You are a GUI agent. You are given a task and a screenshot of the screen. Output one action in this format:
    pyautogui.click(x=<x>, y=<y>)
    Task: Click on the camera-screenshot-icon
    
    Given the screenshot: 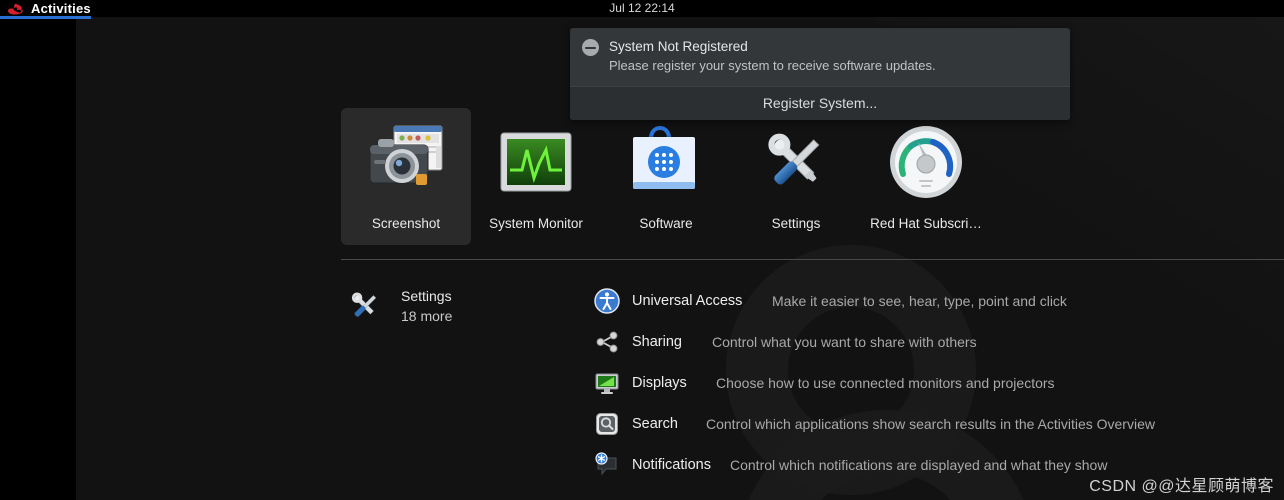 What is the action you would take?
    pyautogui.click(x=406, y=162)
    